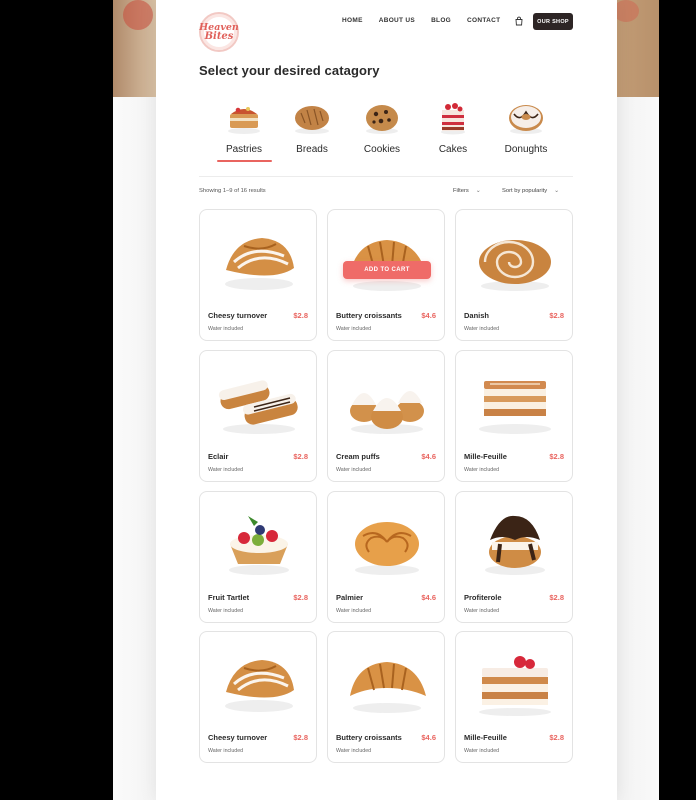  What do you see at coordinates (526, 119) in the screenshot?
I see `donut-icon` at bounding box center [526, 119].